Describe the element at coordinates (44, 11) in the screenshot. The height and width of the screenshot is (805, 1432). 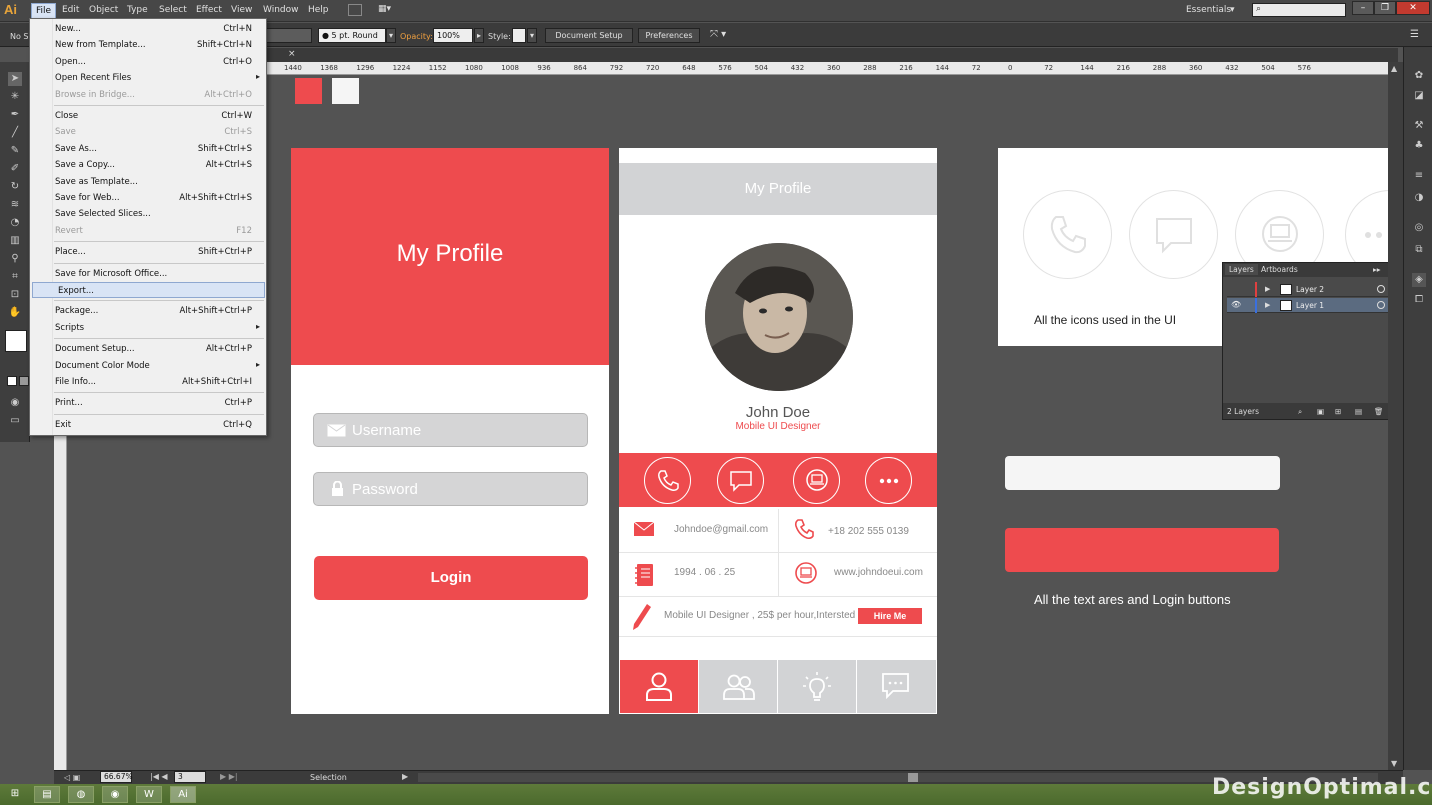
I see `menu-file: File` at that location.